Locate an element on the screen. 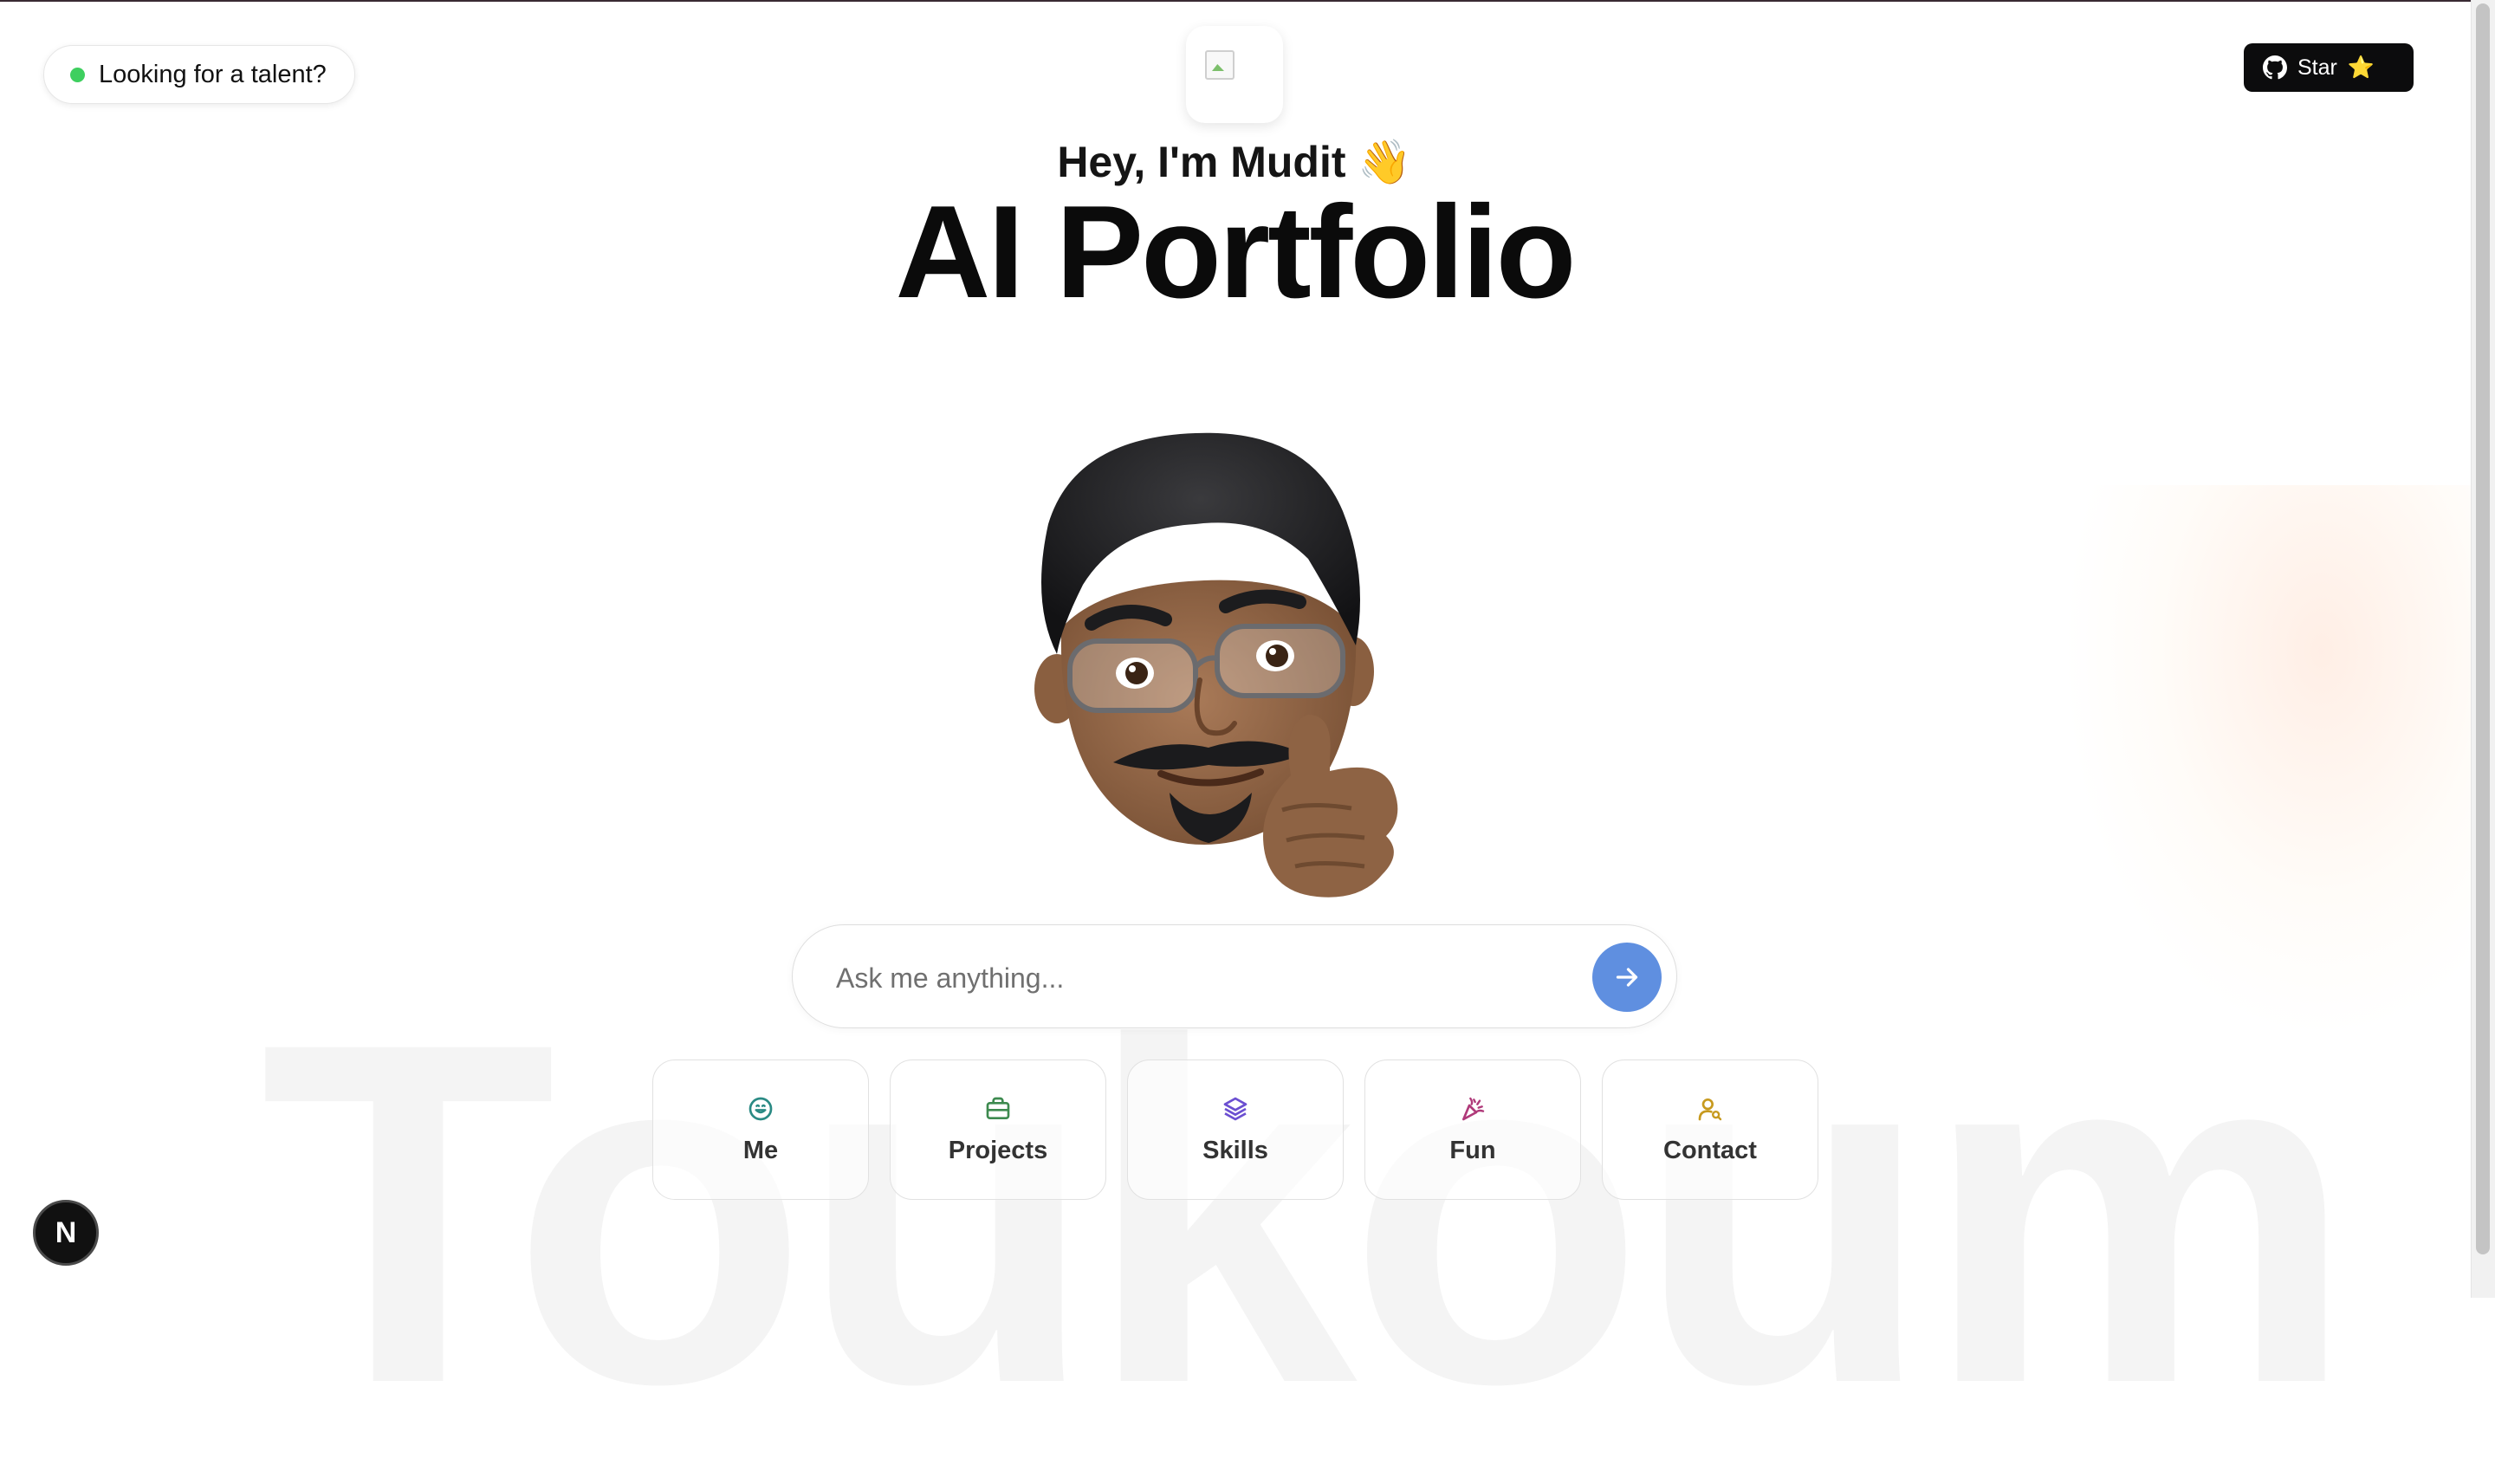  nextjs-badge: N is located at coordinates (66, 1233).